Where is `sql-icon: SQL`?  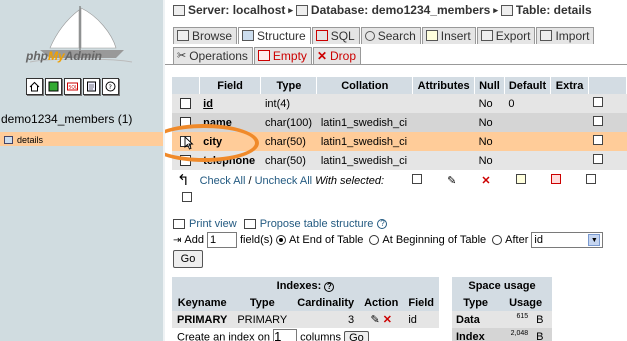 sql-icon: SQL is located at coordinates (72, 86).